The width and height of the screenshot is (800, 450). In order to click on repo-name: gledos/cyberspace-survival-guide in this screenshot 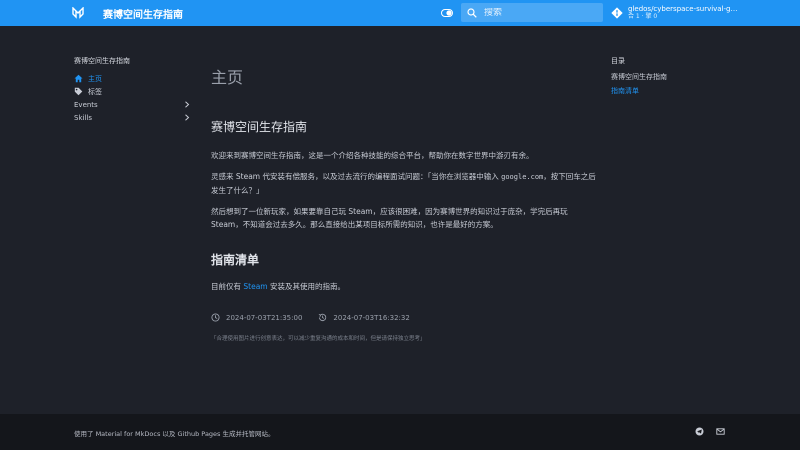, I will do `click(684, 9)`.